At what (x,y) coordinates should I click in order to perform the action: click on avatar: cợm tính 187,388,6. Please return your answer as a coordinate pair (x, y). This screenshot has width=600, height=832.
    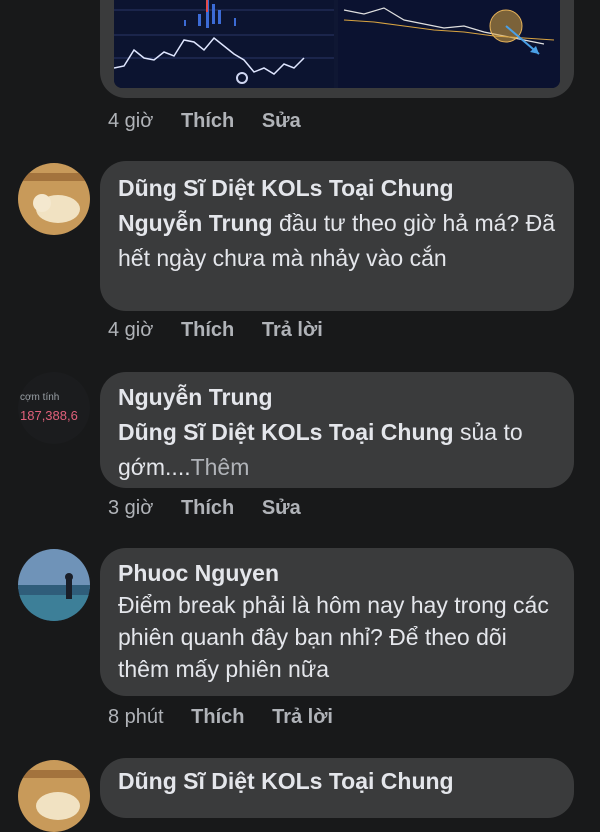
    Looking at the image, I should click on (54, 408).